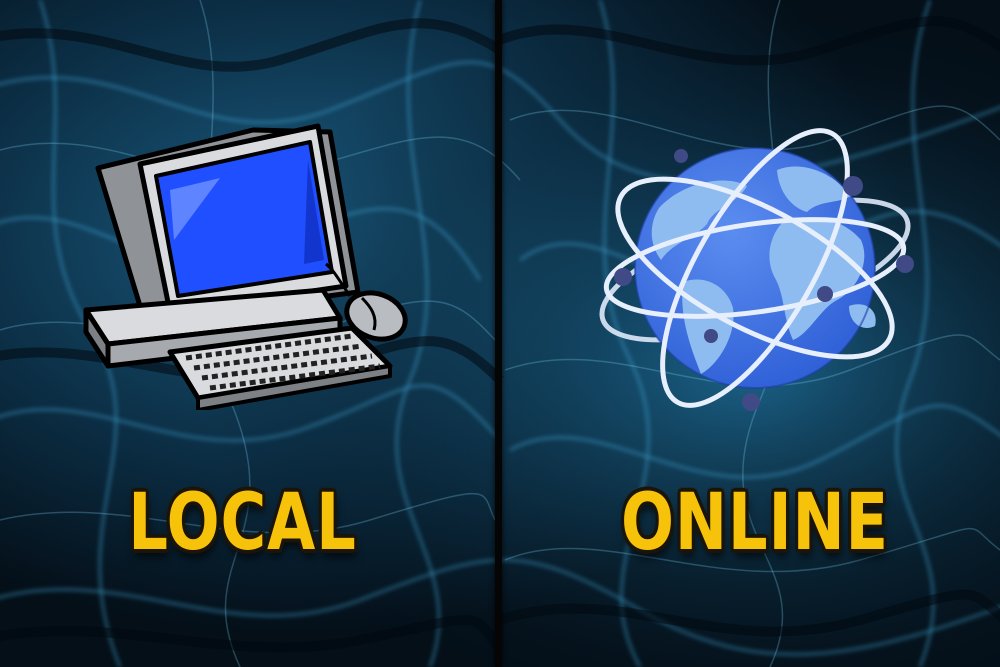 This screenshot has width=1000, height=667. I want to click on computer-icon, so click(245, 266).